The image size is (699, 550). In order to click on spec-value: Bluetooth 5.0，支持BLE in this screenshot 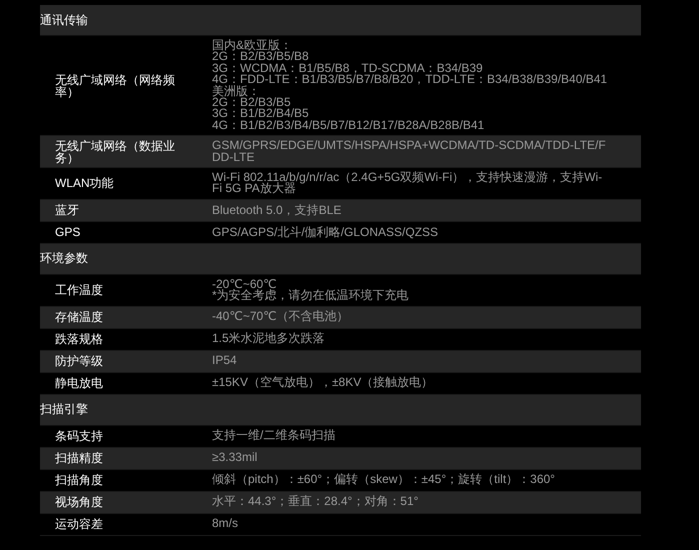, I will do `click(277, 210)`.